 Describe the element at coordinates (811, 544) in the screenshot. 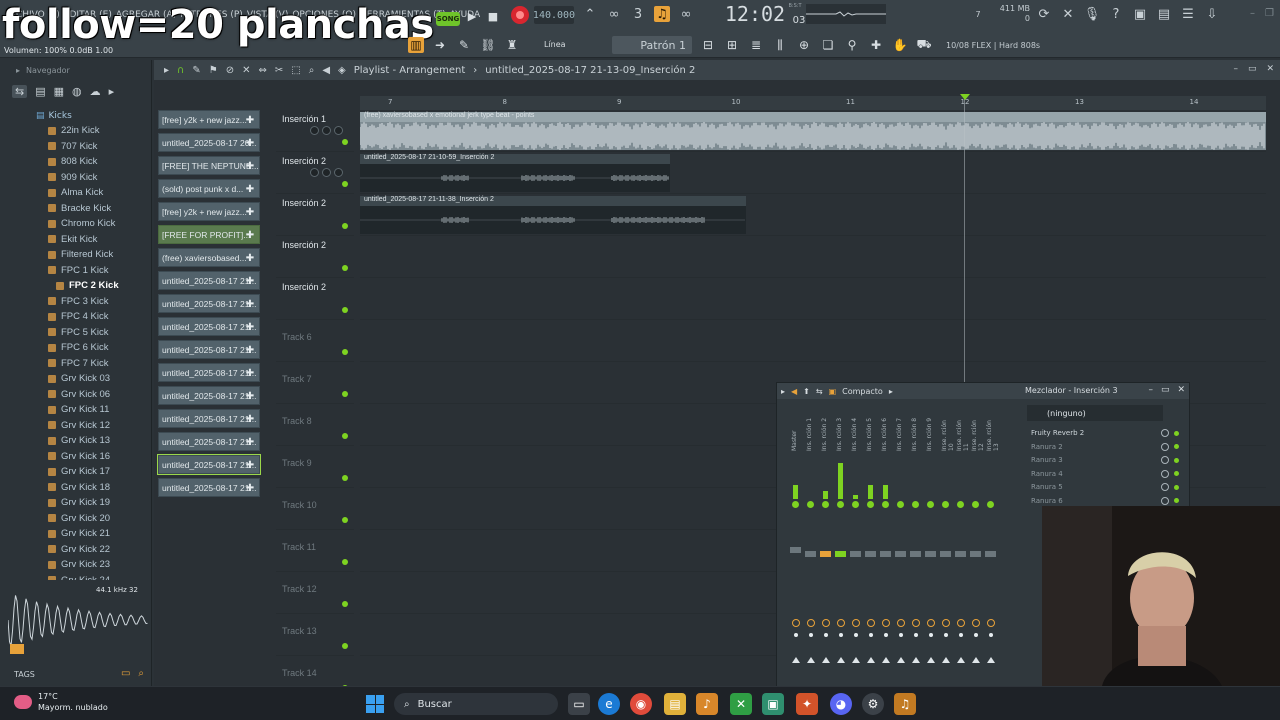

I see `mixer-strip: Ins. rción 1` at that location.